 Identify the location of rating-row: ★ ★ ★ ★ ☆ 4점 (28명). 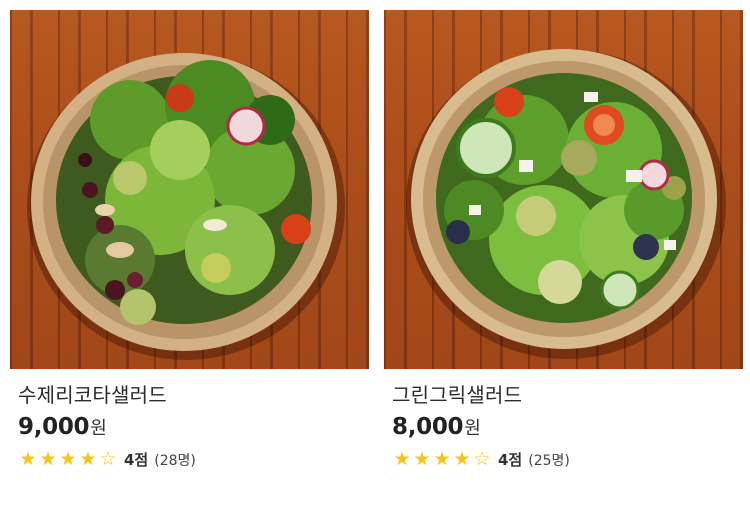
(193, 459).